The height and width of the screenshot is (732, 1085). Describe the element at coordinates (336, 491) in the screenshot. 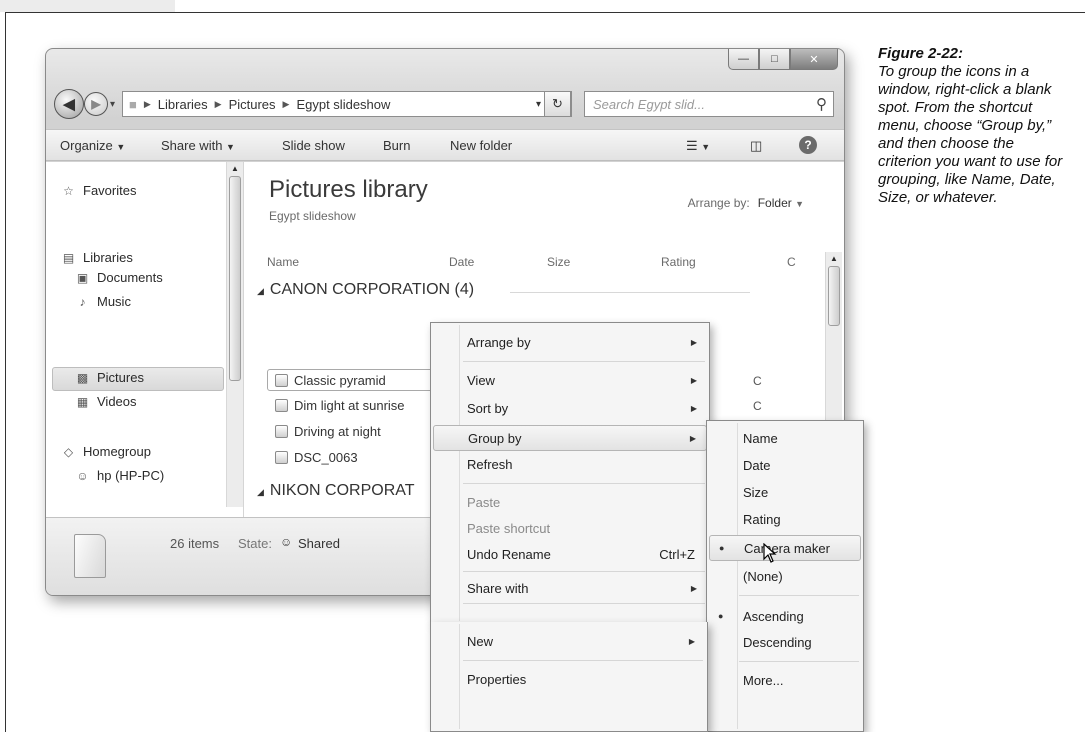

I see `group-header-nikon: ◢ NIKON CORPORAT` at that location.